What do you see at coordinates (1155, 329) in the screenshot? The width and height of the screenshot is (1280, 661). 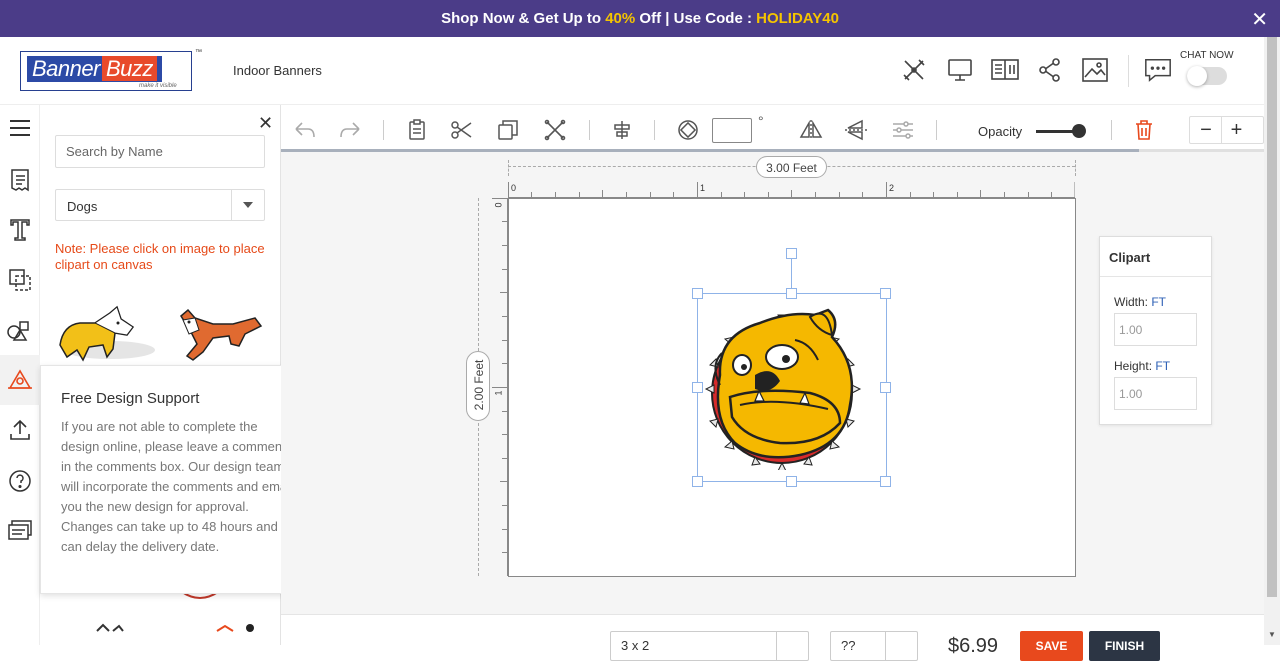 I see `width-input: 1.00` at bounding box center [1155, 329].